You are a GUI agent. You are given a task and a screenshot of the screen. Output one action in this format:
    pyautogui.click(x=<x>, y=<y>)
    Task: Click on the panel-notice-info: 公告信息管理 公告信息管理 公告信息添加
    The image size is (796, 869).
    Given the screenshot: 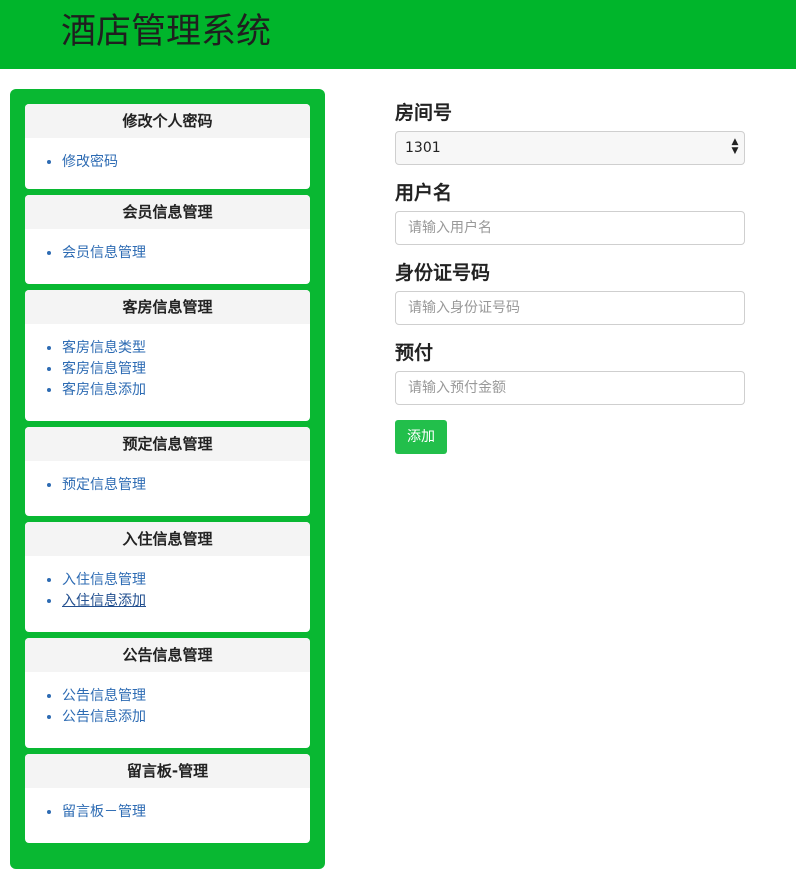 What is the action you would take?
    pyautogui.click(x=167, y=693)
    